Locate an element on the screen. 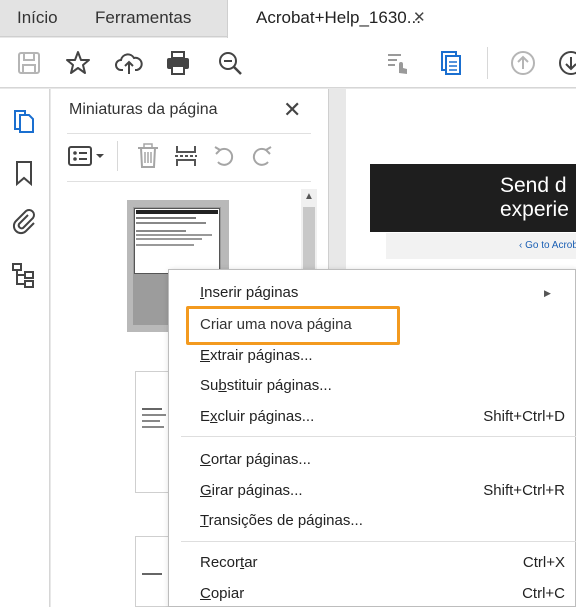 The image size is (576, 607). goto-link-label: ‹ Go to Acrobat I is located at coordinates (547, 245).